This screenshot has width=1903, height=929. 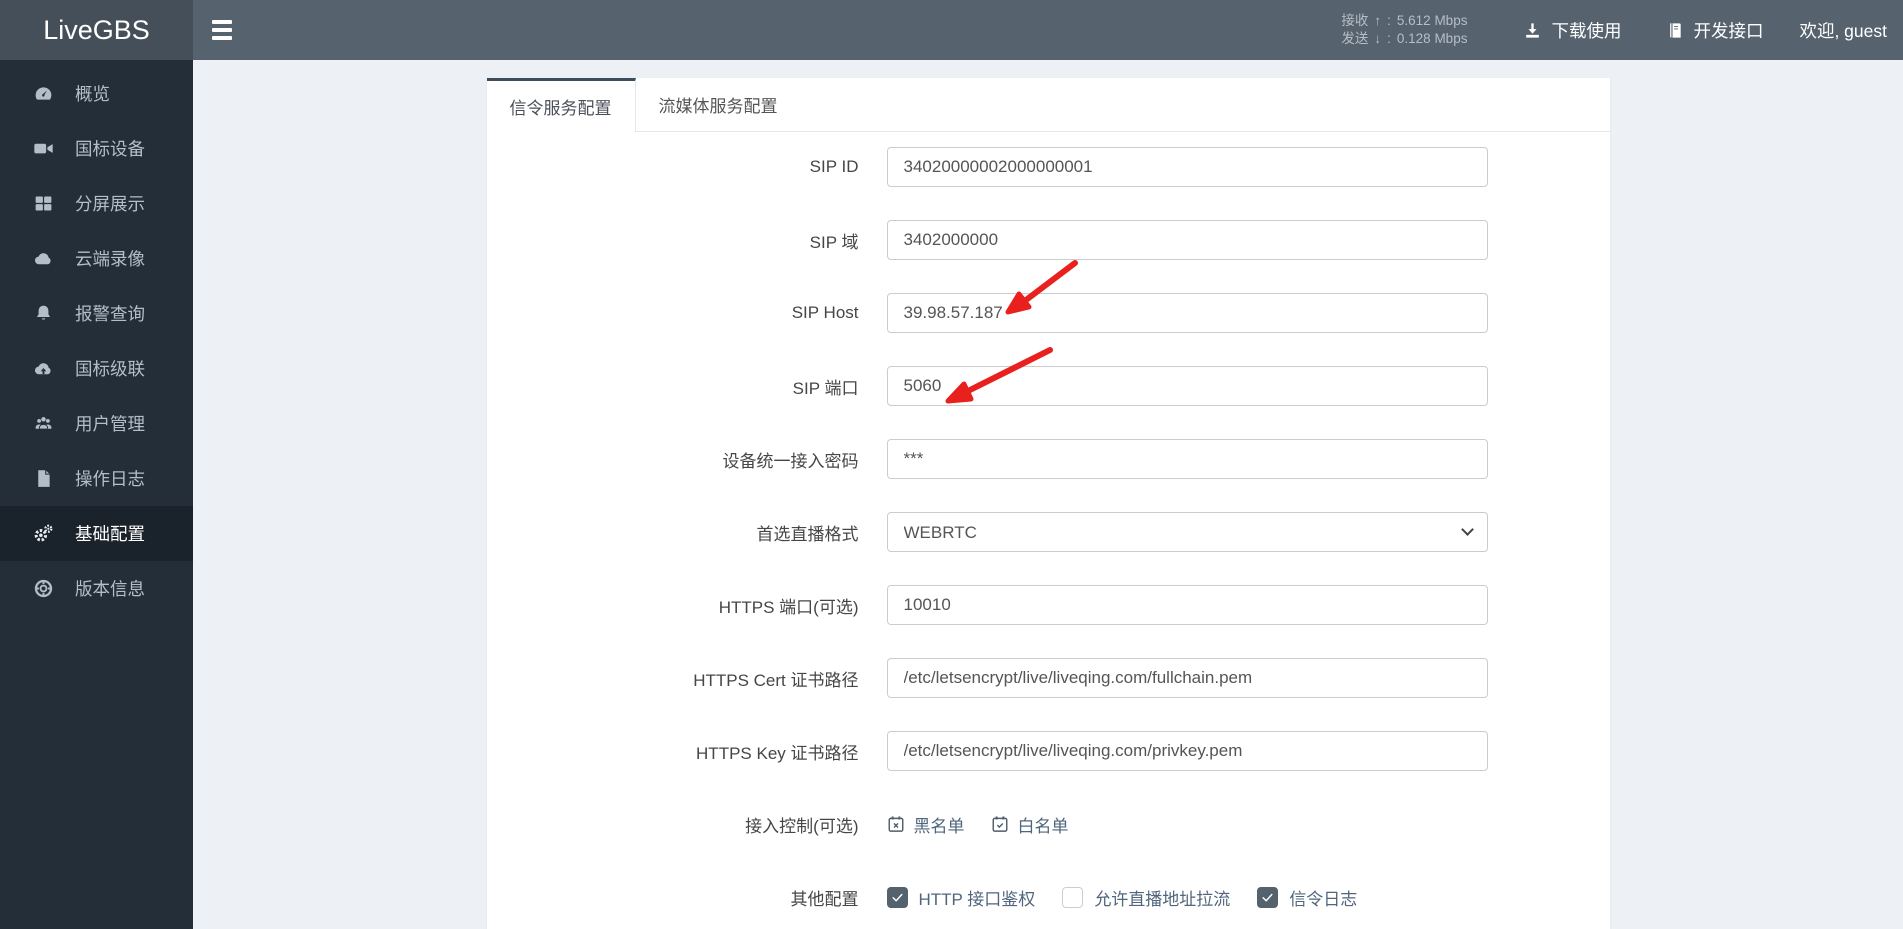 I want to click on form-row: SIP ID, so click(x=1048, y=167).